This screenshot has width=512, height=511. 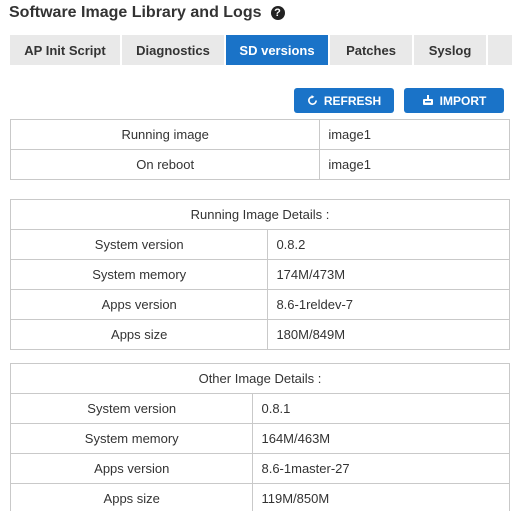 I want to click on table-heading: Other Image Details :, so click(x=260, y=378).